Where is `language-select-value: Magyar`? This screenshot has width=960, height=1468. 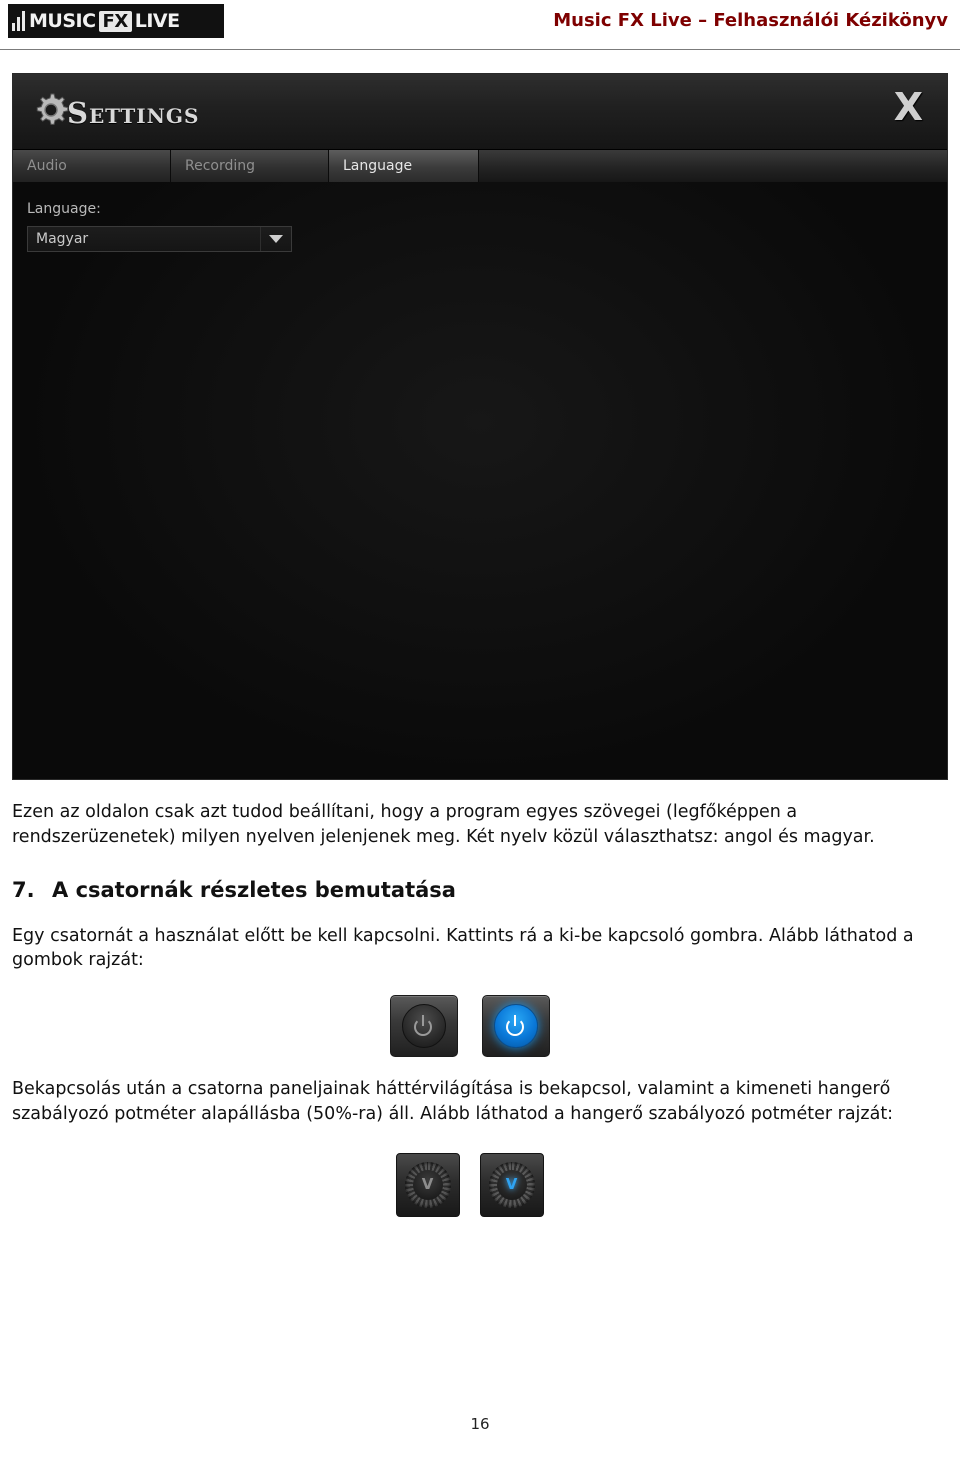 language-select-value: Magyar is located at coordinates (62, 239).